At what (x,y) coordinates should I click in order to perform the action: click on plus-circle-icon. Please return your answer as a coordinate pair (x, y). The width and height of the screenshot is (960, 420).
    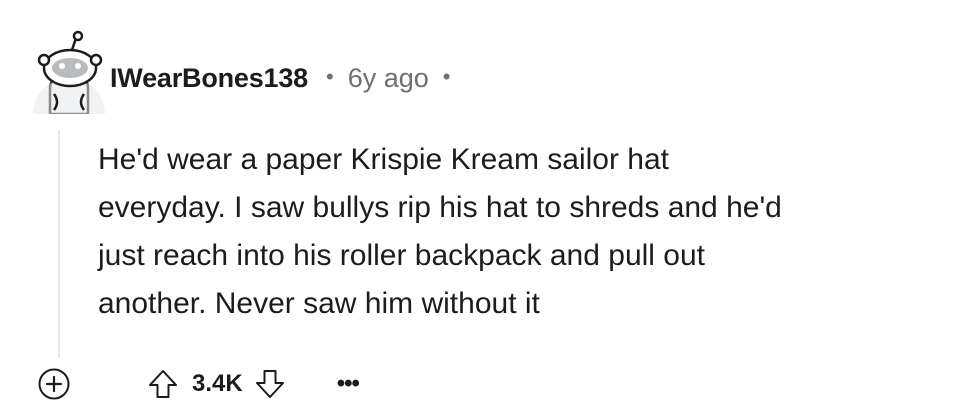
    Looking at the image, I should click on (54, 384).